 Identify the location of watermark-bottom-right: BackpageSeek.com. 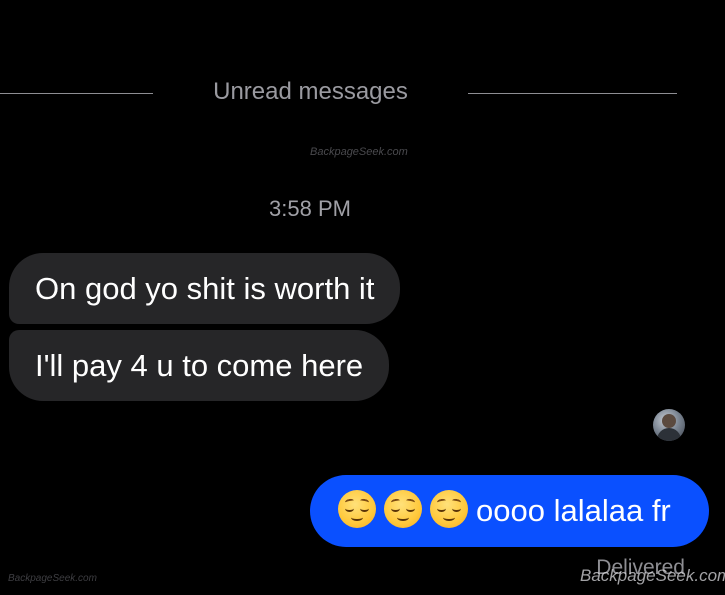
(652, 575).